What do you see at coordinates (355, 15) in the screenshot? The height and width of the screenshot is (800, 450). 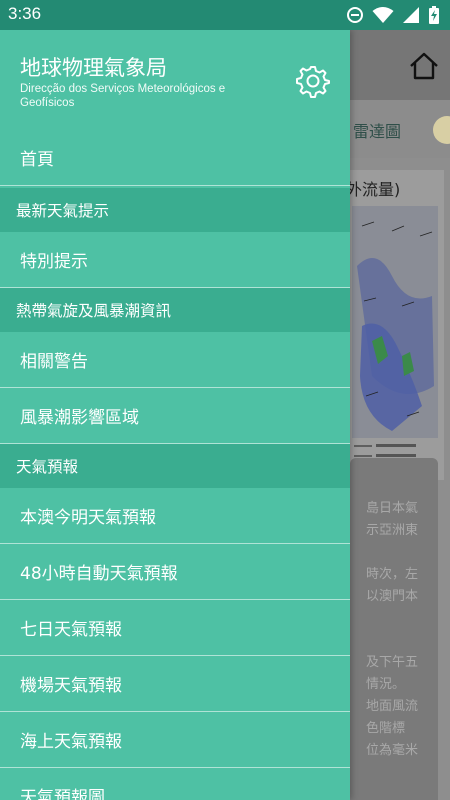 I see `do-not-disturb-icon` at bounding box center [355, 15].